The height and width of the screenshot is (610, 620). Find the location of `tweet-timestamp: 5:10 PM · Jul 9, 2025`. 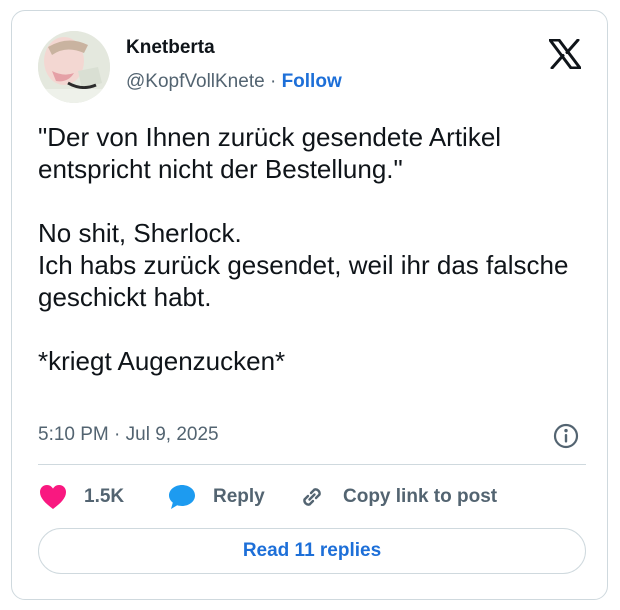

tweet-timestamp: 5:10 PM · Jul 9, 2025 is located at coordinates (128, 435).